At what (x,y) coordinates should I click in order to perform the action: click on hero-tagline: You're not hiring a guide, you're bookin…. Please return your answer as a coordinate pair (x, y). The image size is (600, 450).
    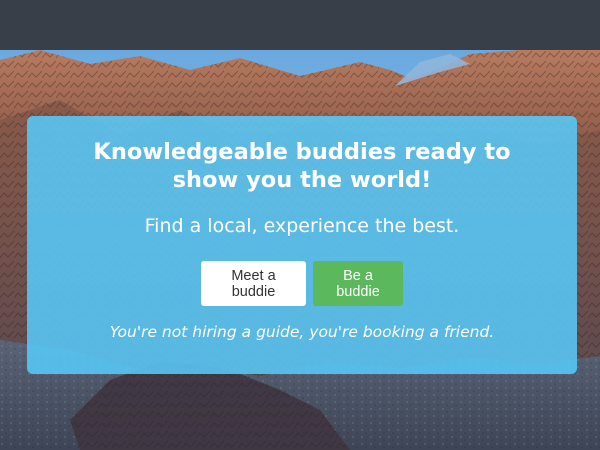
    Looking at the image, I should click on (302, 332).